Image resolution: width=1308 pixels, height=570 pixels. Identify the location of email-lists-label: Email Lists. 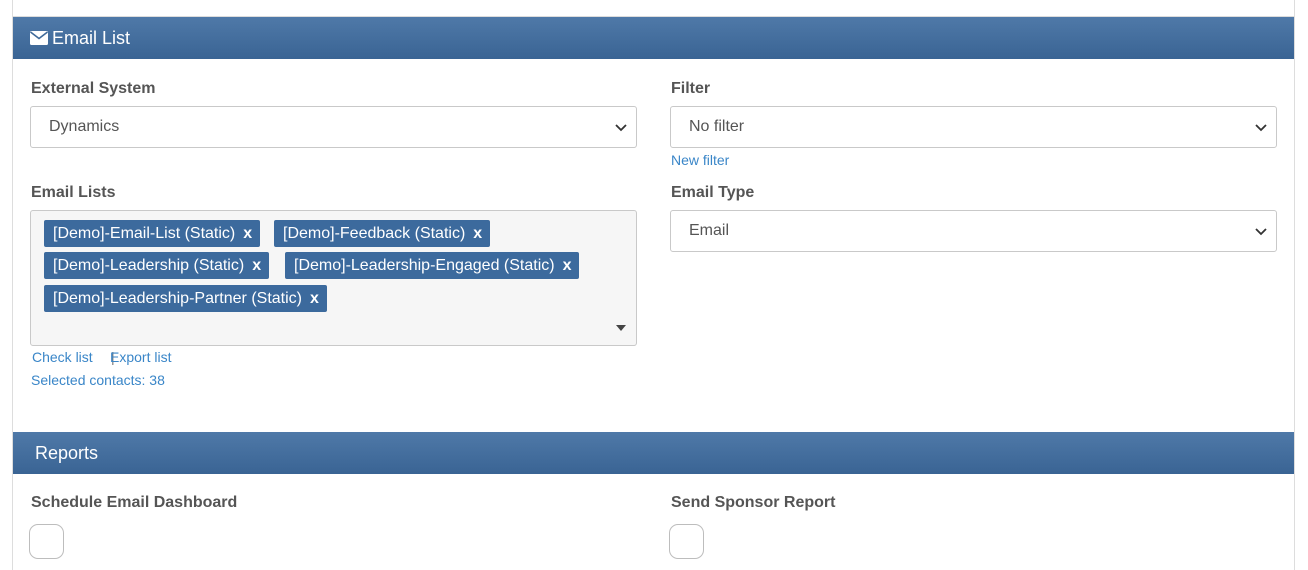
(73, 192).